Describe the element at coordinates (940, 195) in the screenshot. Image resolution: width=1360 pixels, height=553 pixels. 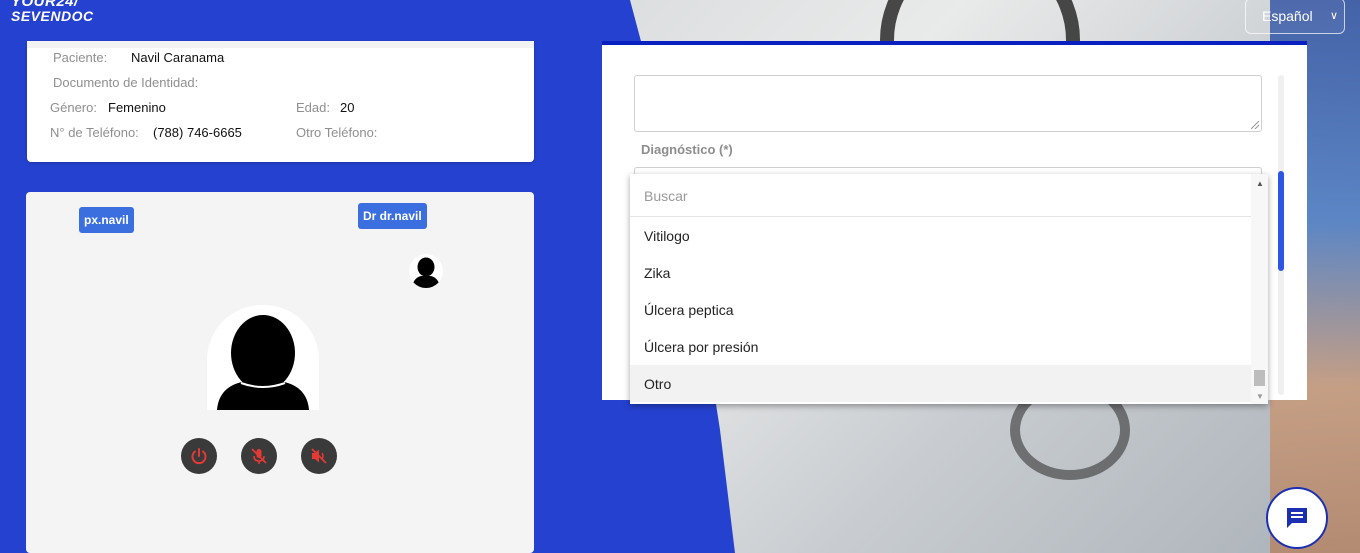
I see `dropdown-search-input: Buscar` at that location.